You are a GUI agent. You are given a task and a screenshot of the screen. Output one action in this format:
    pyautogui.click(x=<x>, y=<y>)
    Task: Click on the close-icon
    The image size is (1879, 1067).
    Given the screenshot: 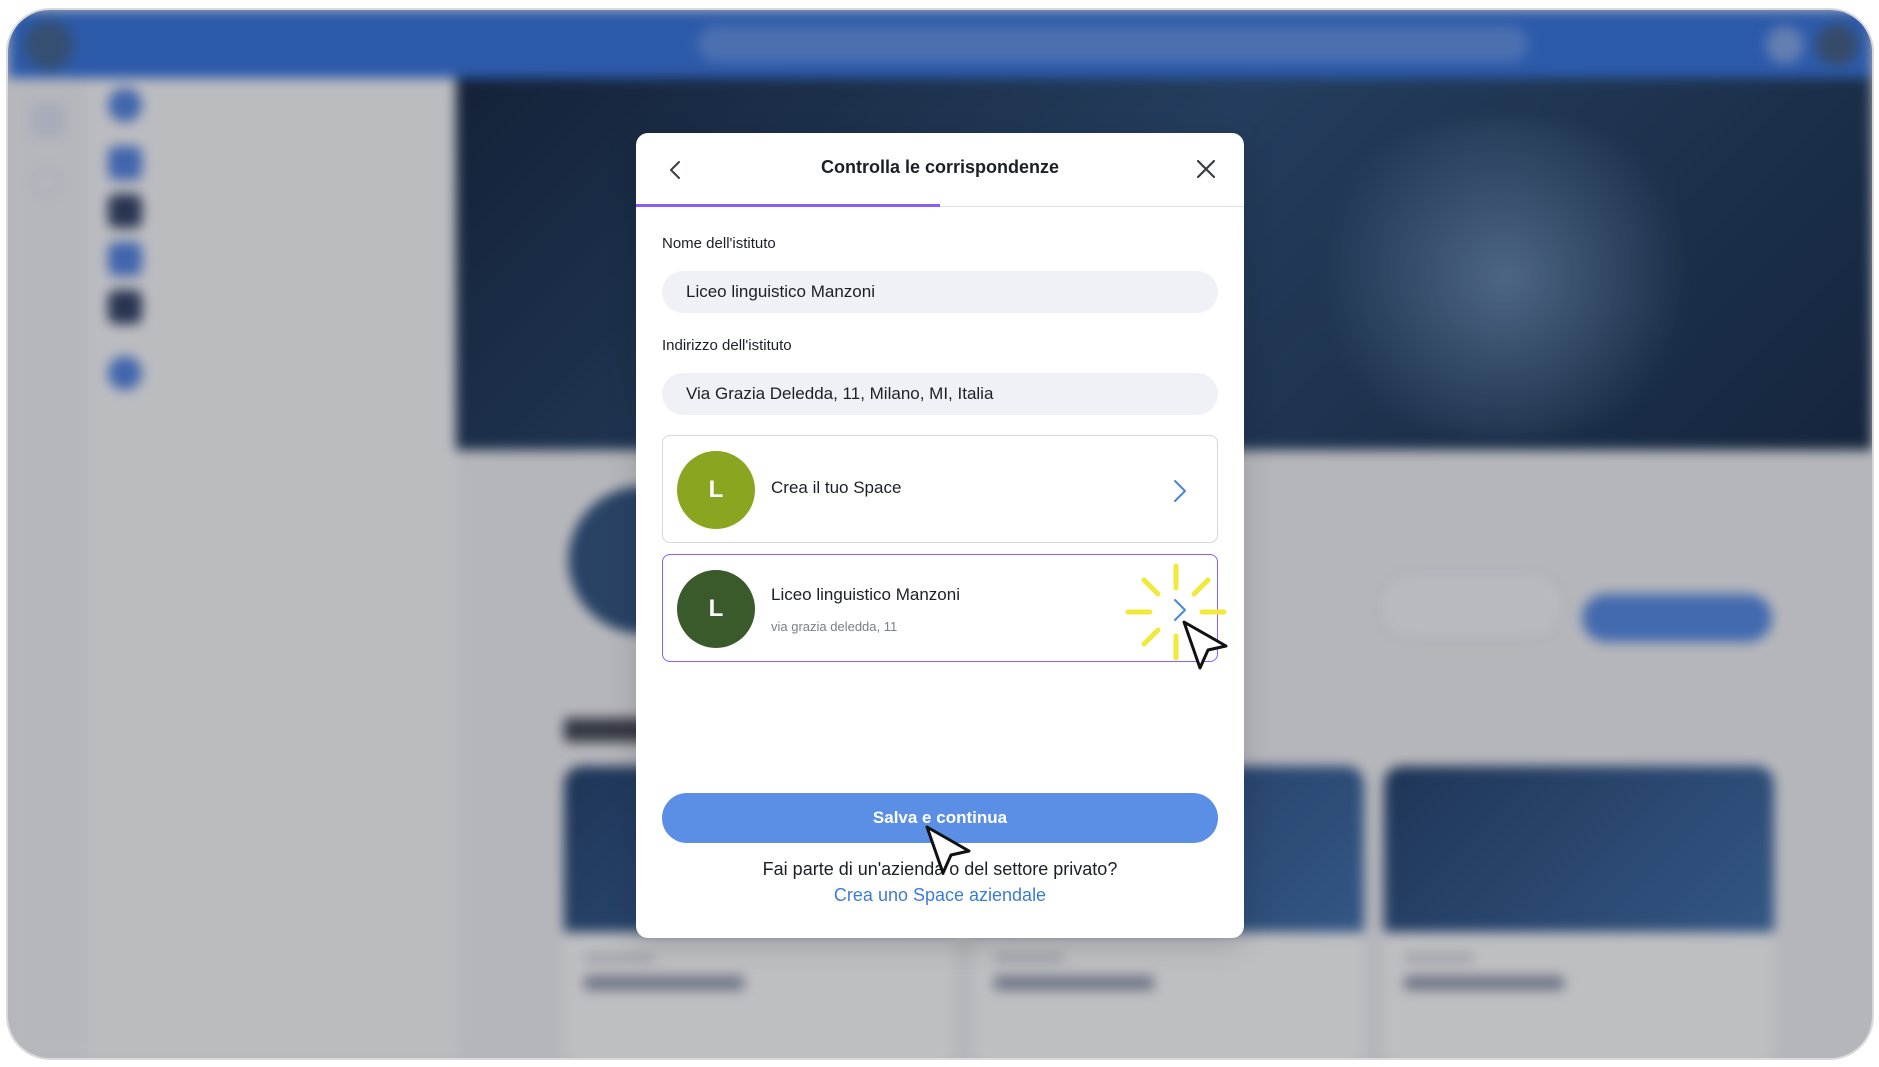 What is the action you would take?
    pyautogui.click(x=1206, y=169)
    